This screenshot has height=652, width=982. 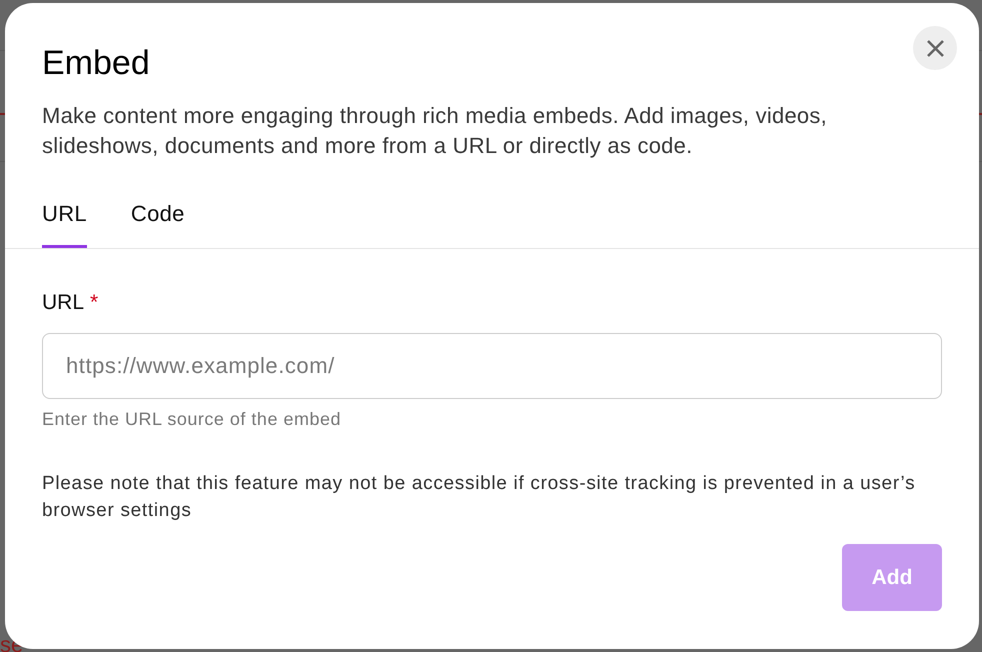 I want to click on url-input-field: https://www.example.com/, so click(x=492, y=366).